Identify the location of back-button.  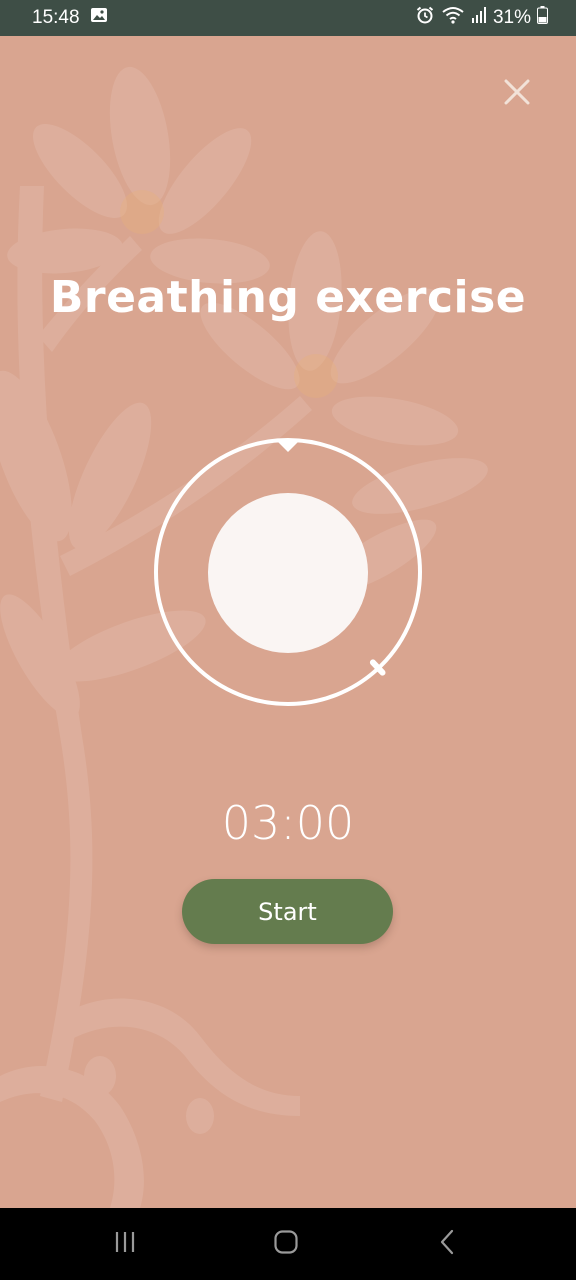
(448, 1244).